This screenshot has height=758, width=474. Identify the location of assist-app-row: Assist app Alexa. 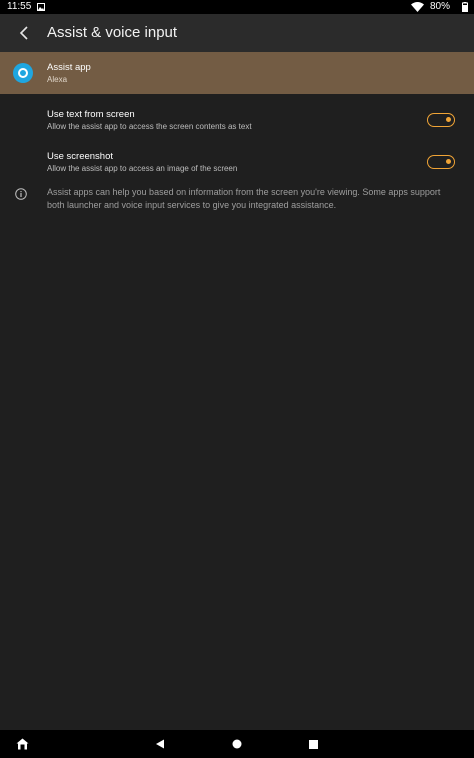
(237, 73).